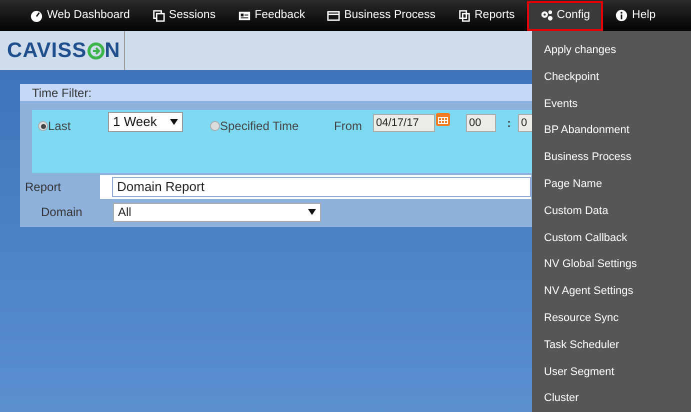 The image size is (691, 412). Describe the element at coordinates (481, 123) in the screenshot. I see `hour-field: 00` at that location.